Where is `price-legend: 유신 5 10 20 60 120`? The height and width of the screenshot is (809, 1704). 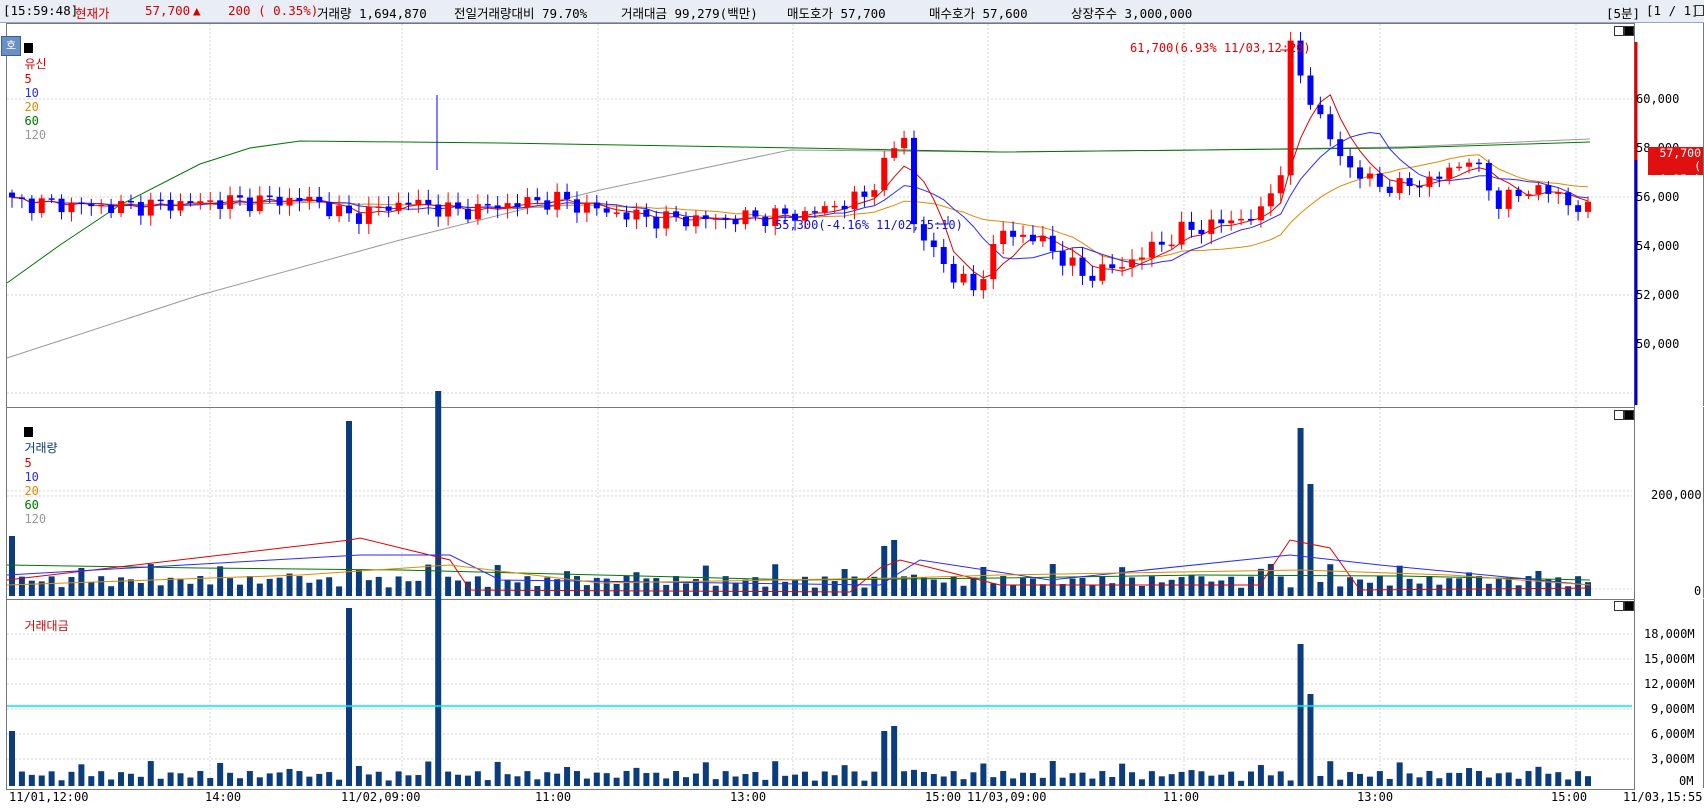 price-legend: 유신 5 10 20 60 120 is located at coordinates (28, 84).